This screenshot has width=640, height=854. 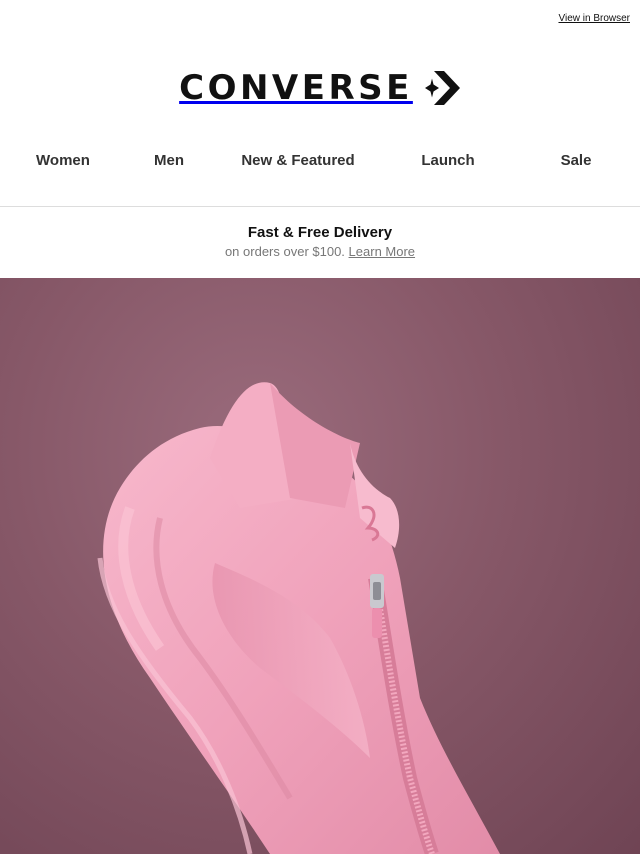 What do you see at coordinates (63, 160) in the screenshot?
I see `nav-item-women: Women` at bounding box center [63, 160].